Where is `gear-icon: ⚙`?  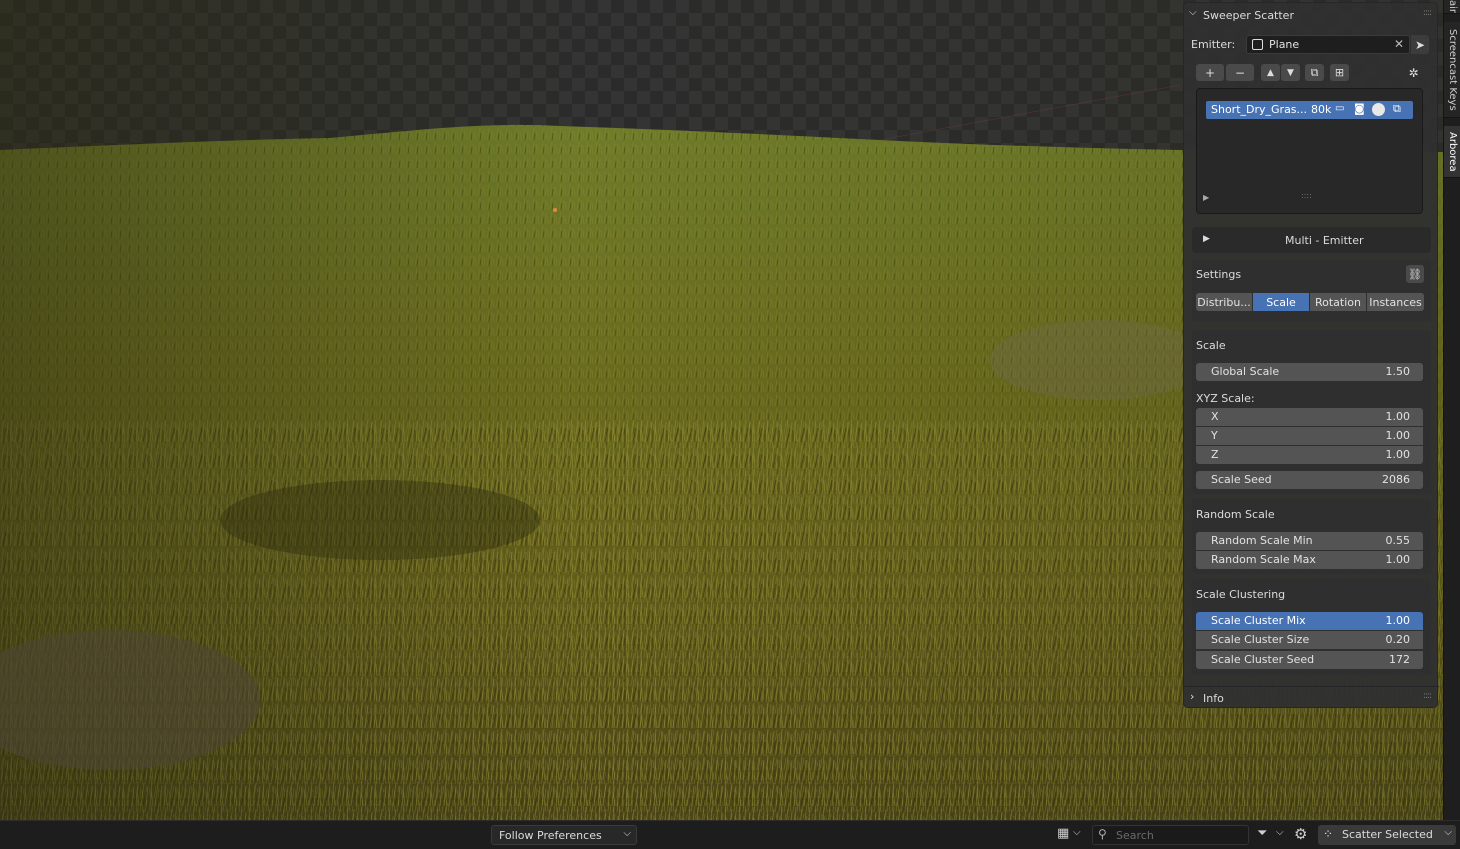 gear-icon: ⚙ is located at coordinates (1300, 834).